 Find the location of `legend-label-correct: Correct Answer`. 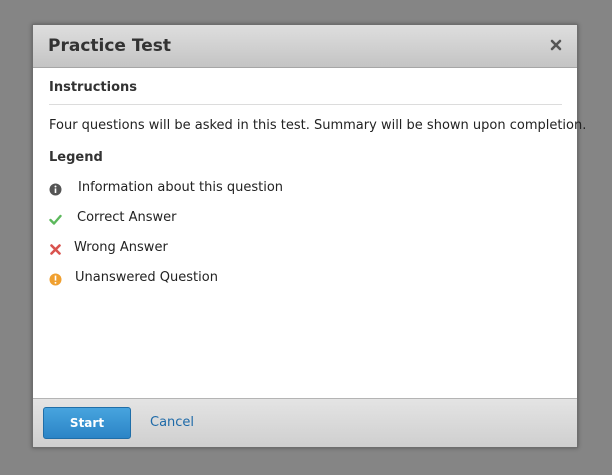

legend-label-correct: Correct Answer is located at coordinates (127, 217).